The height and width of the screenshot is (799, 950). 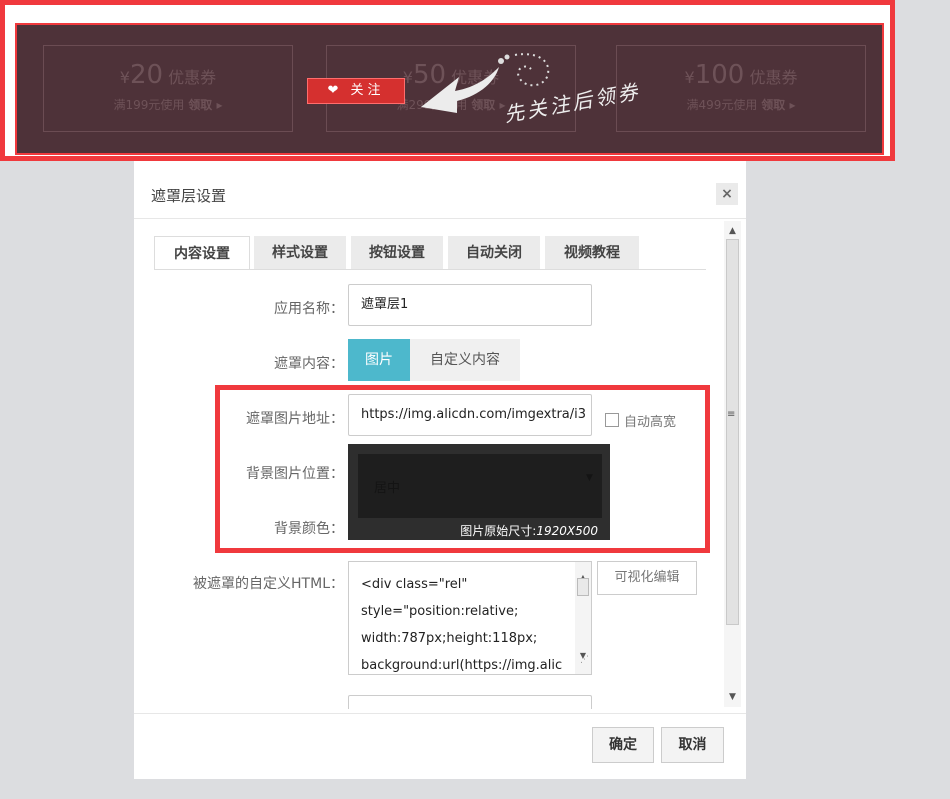 I want to click on coupon-condition: 满499元使用, so click(x=722, y=105).